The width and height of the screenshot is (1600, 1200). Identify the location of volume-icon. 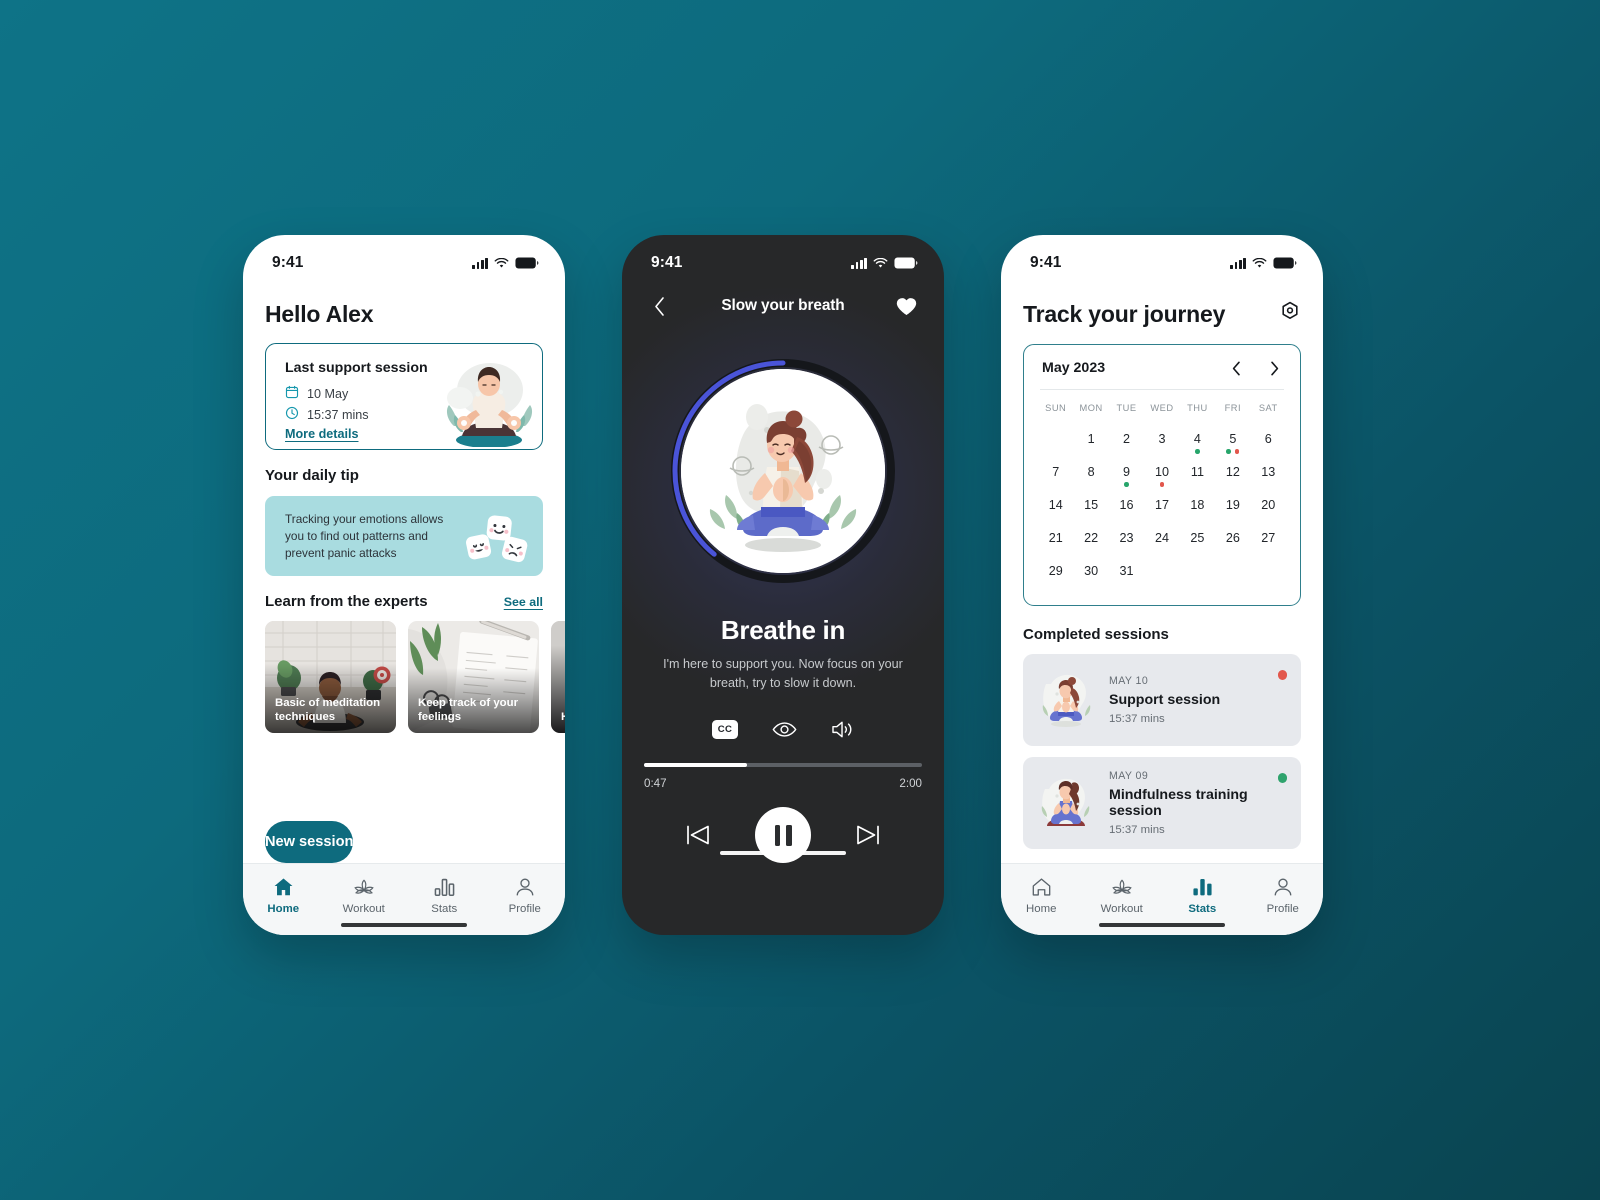
(842, 729).